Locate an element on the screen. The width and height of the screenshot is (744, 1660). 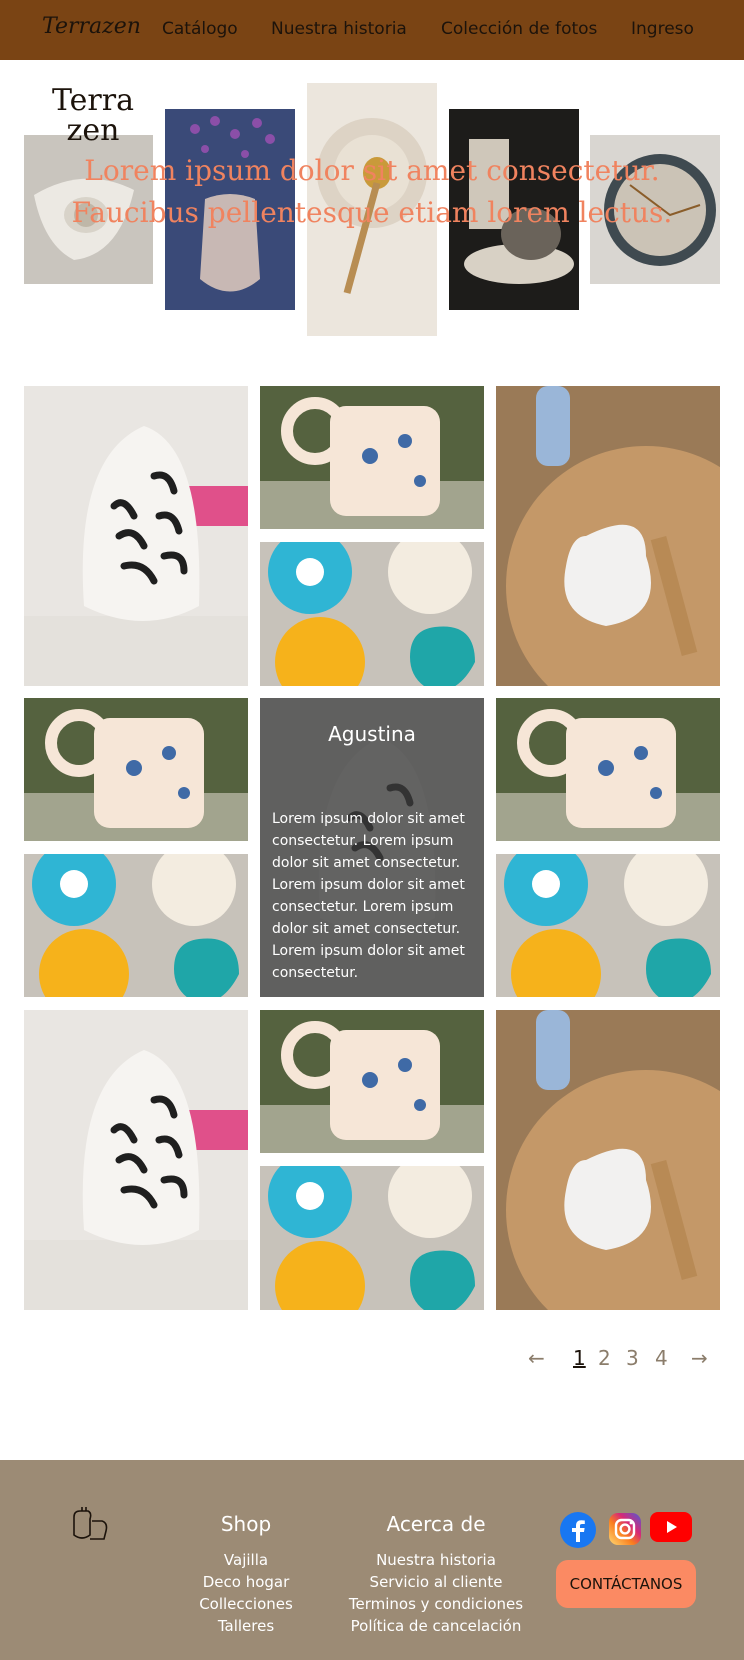
footer-link-colecciones: Collecciones is located at coordinates (246, 1604).